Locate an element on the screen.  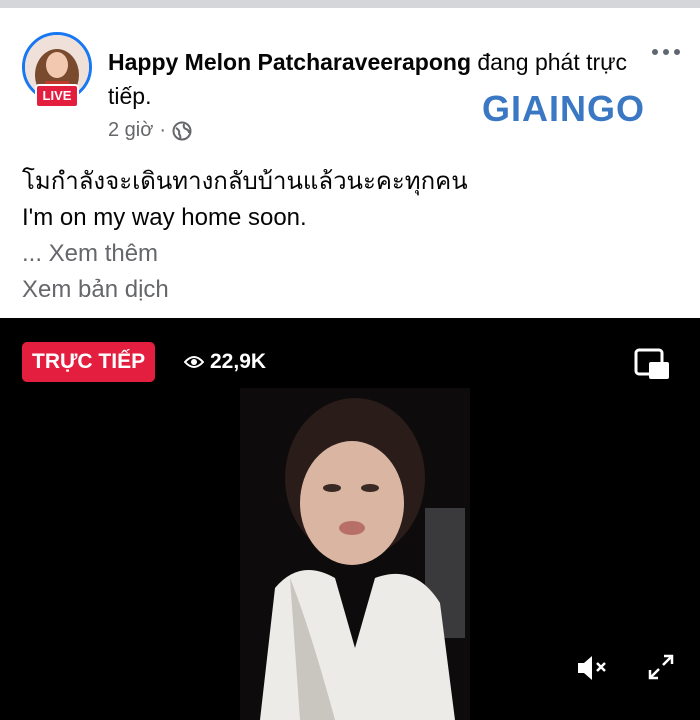
post-body-line: I'm on my way home soon. is located at coordinates (164, 217).